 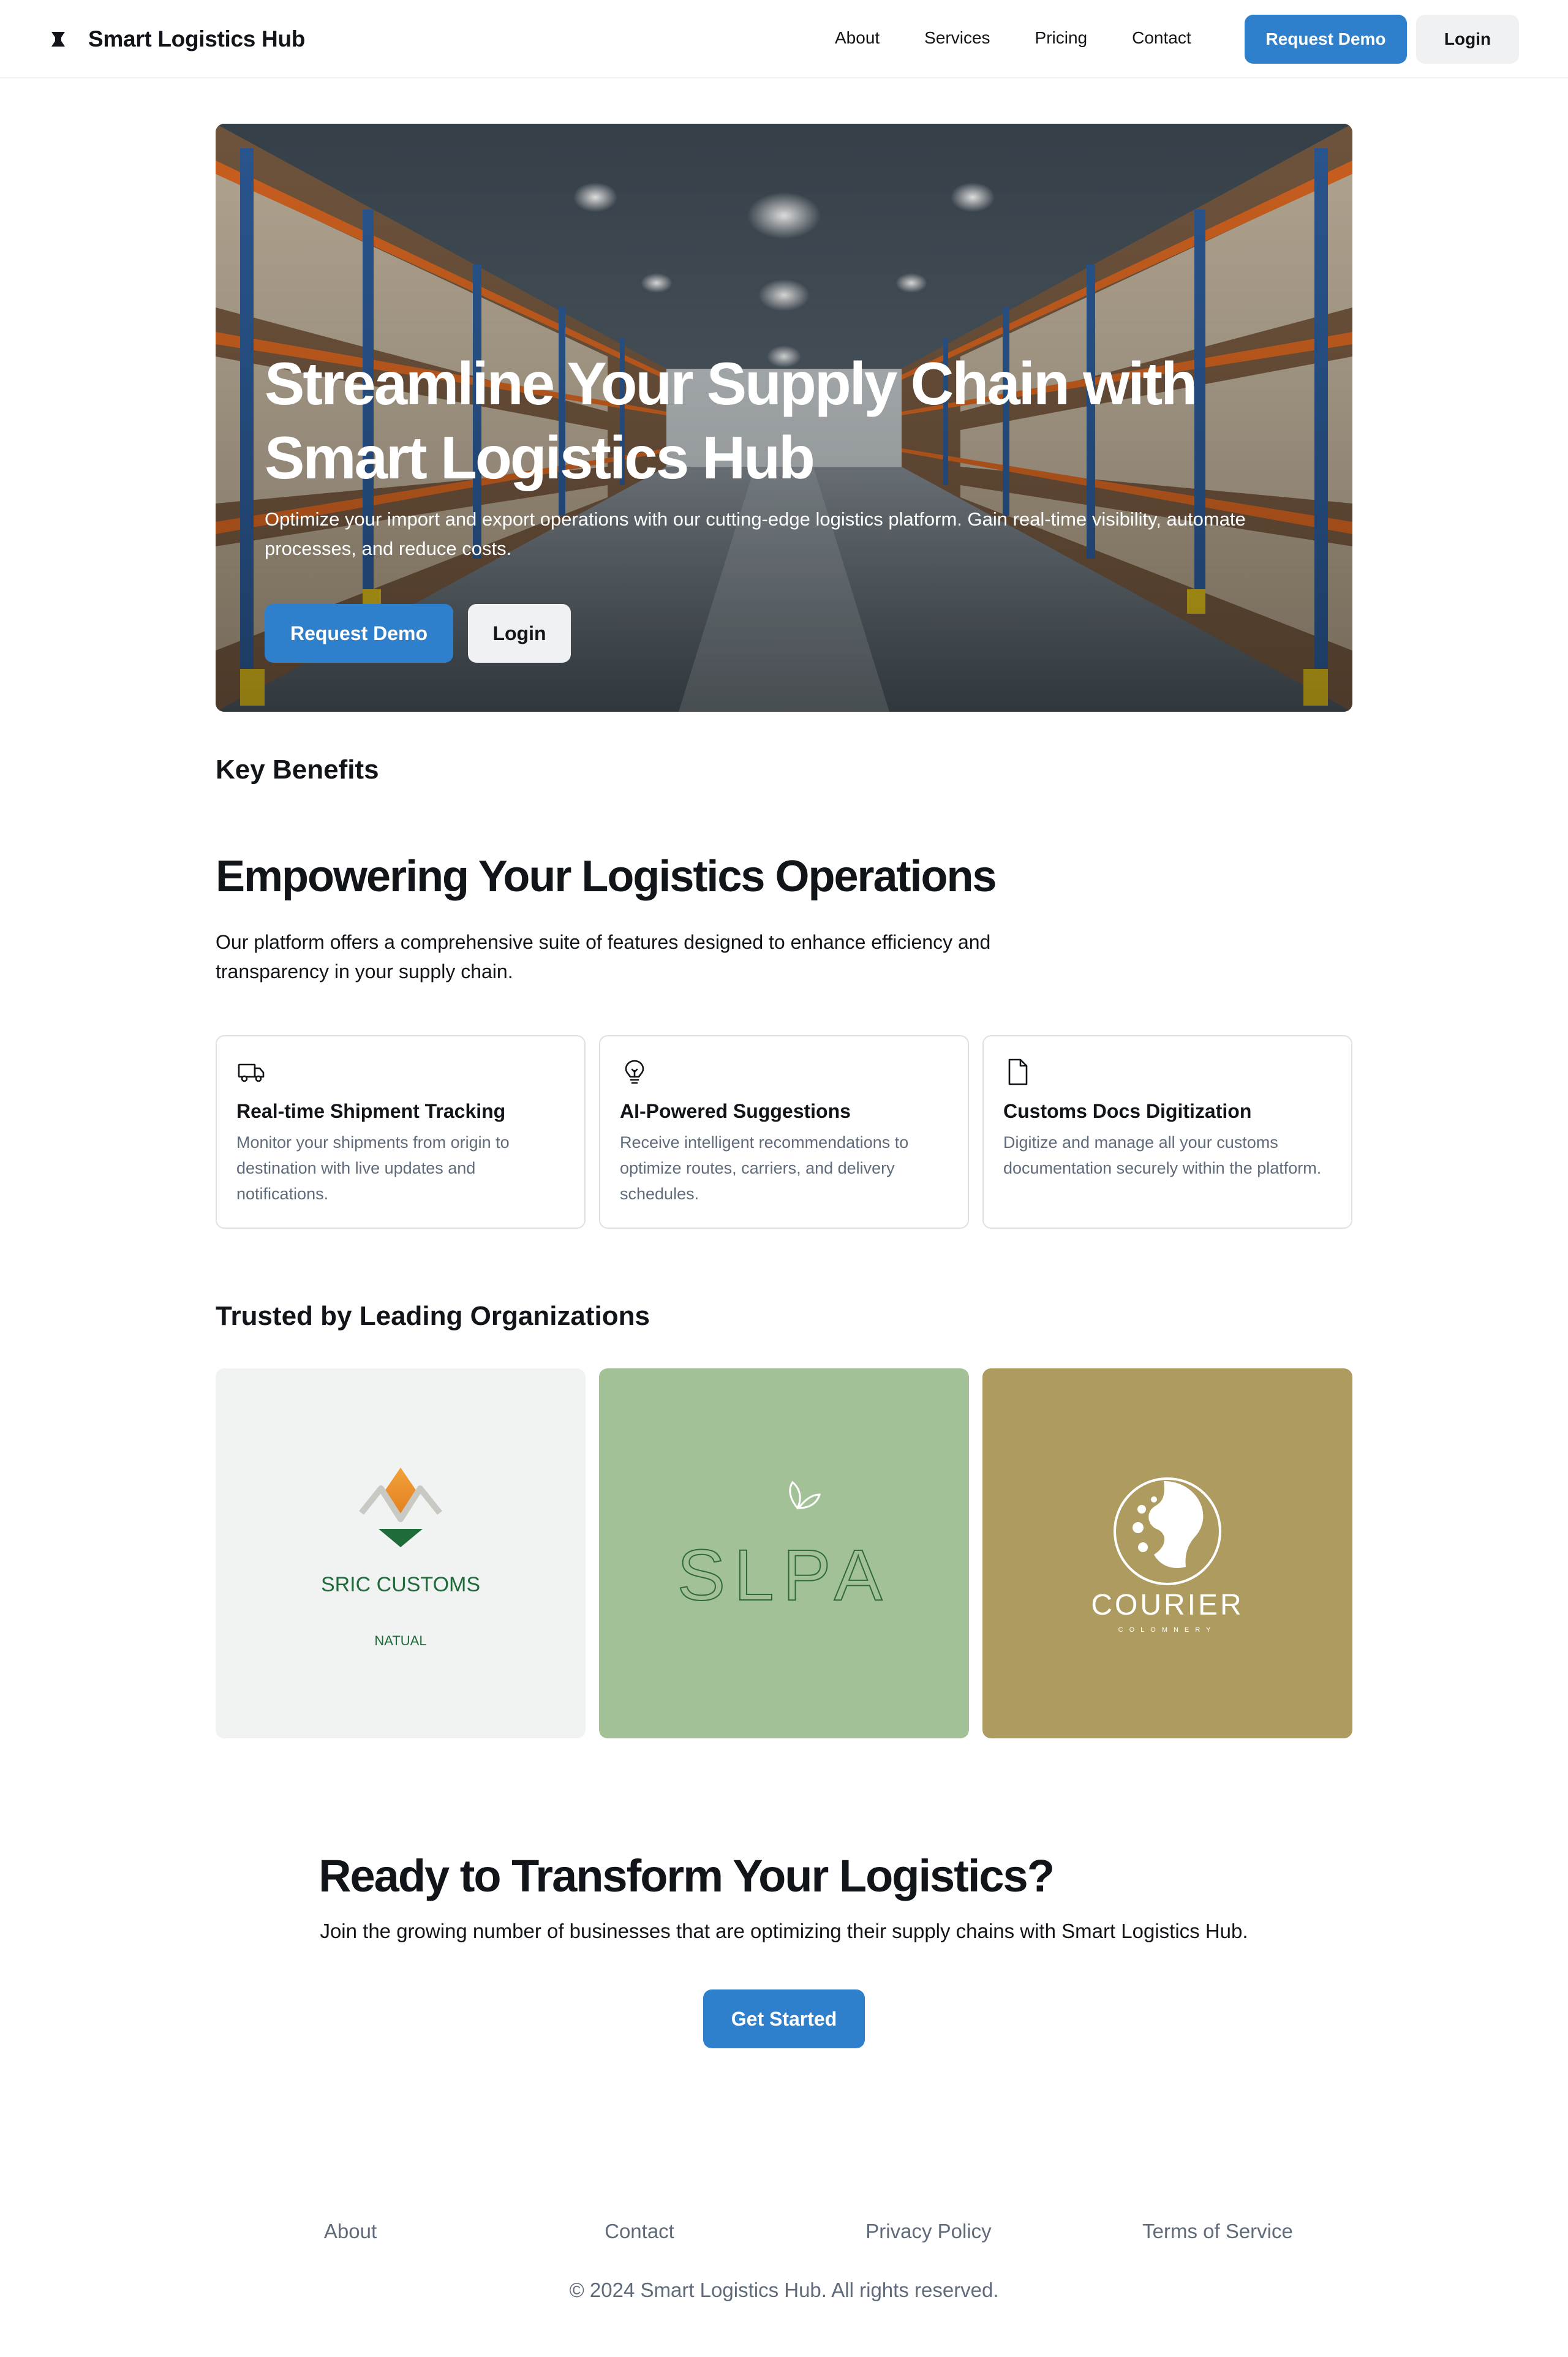 What do you see at coordinates (1127, 1111) in the screenshot?
I see `feature-card-title: Customs Docs Digitization` at bounding box center [1127, 1111].